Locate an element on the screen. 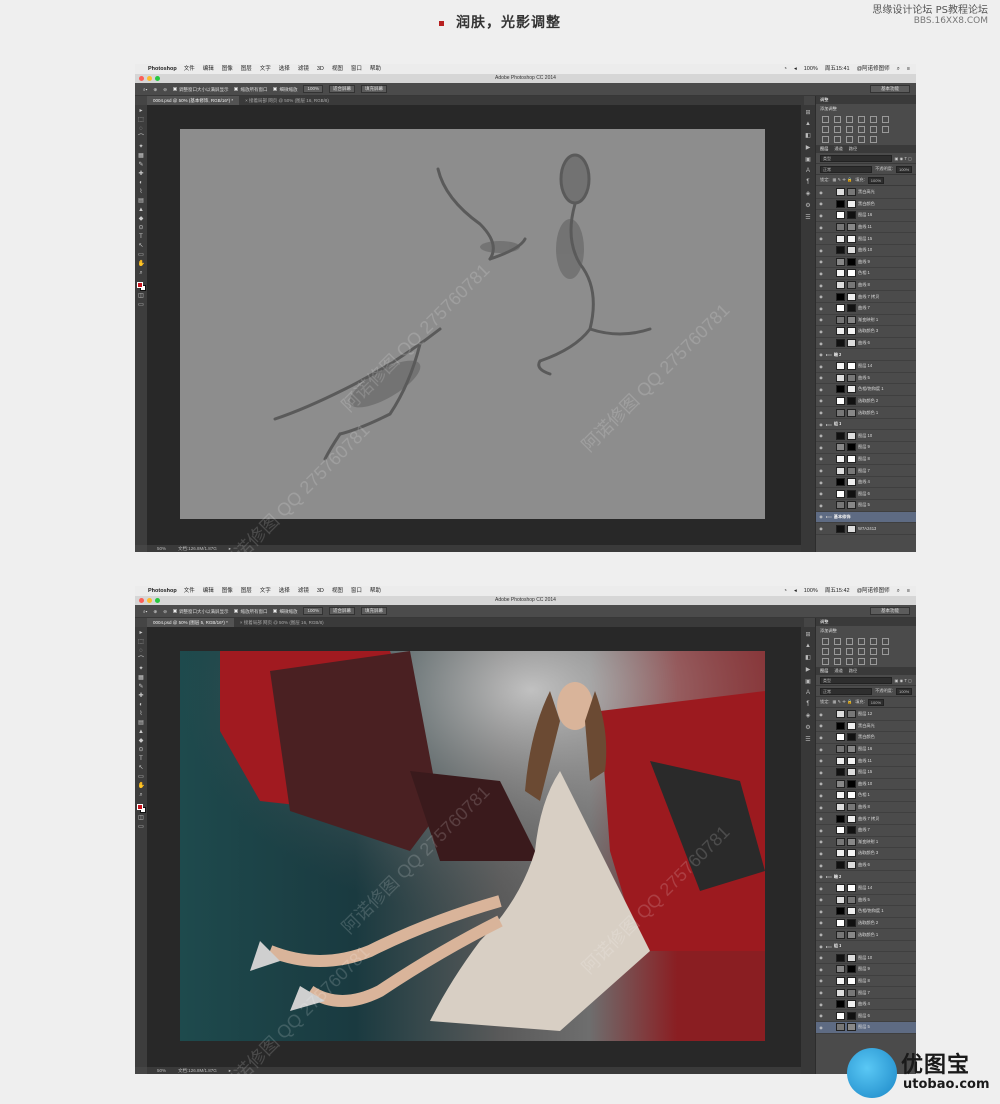 Image resolution: width=1000 pixels, height=1104 pixels. document-tab: 0004.psd @ 50% (图层 5, RGB/16*) * is located at coordinates (190, 622).